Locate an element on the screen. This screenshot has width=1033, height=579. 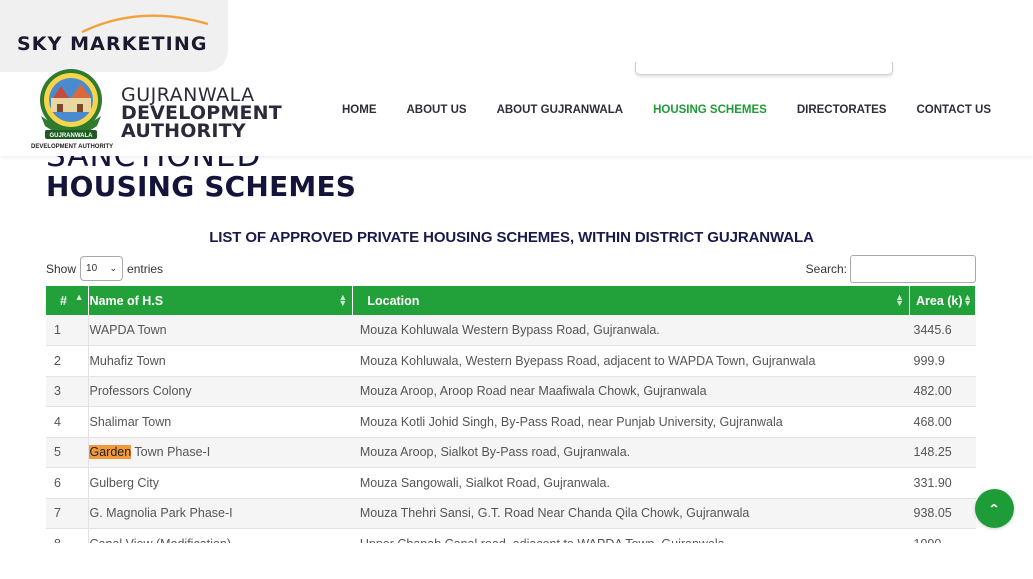
cell-index: 7 is located at coordinates (68, 513).